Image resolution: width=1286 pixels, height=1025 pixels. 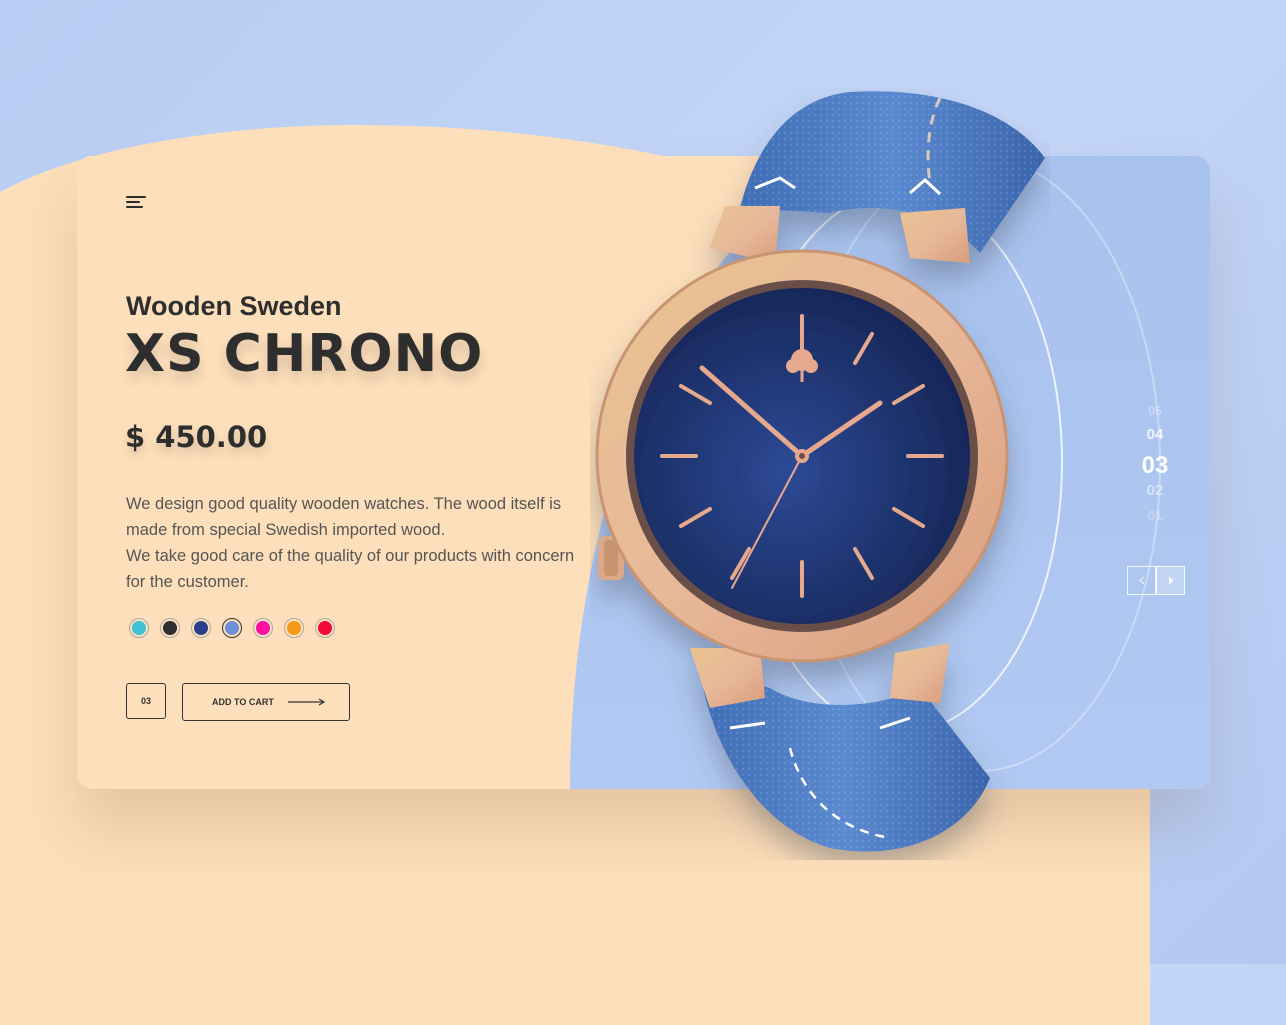 What do you see at coordinates (243, 702) in the screenshot?
I see `add-to-cart-label: ADD TO CART` at bounding box center [243, 702].